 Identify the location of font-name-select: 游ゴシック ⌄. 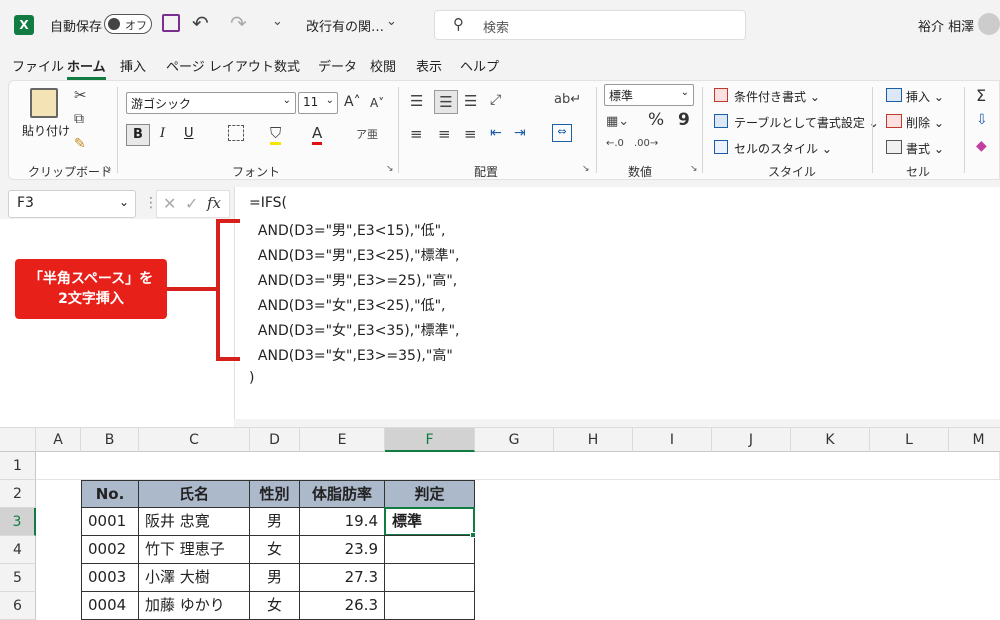
(211, 103).